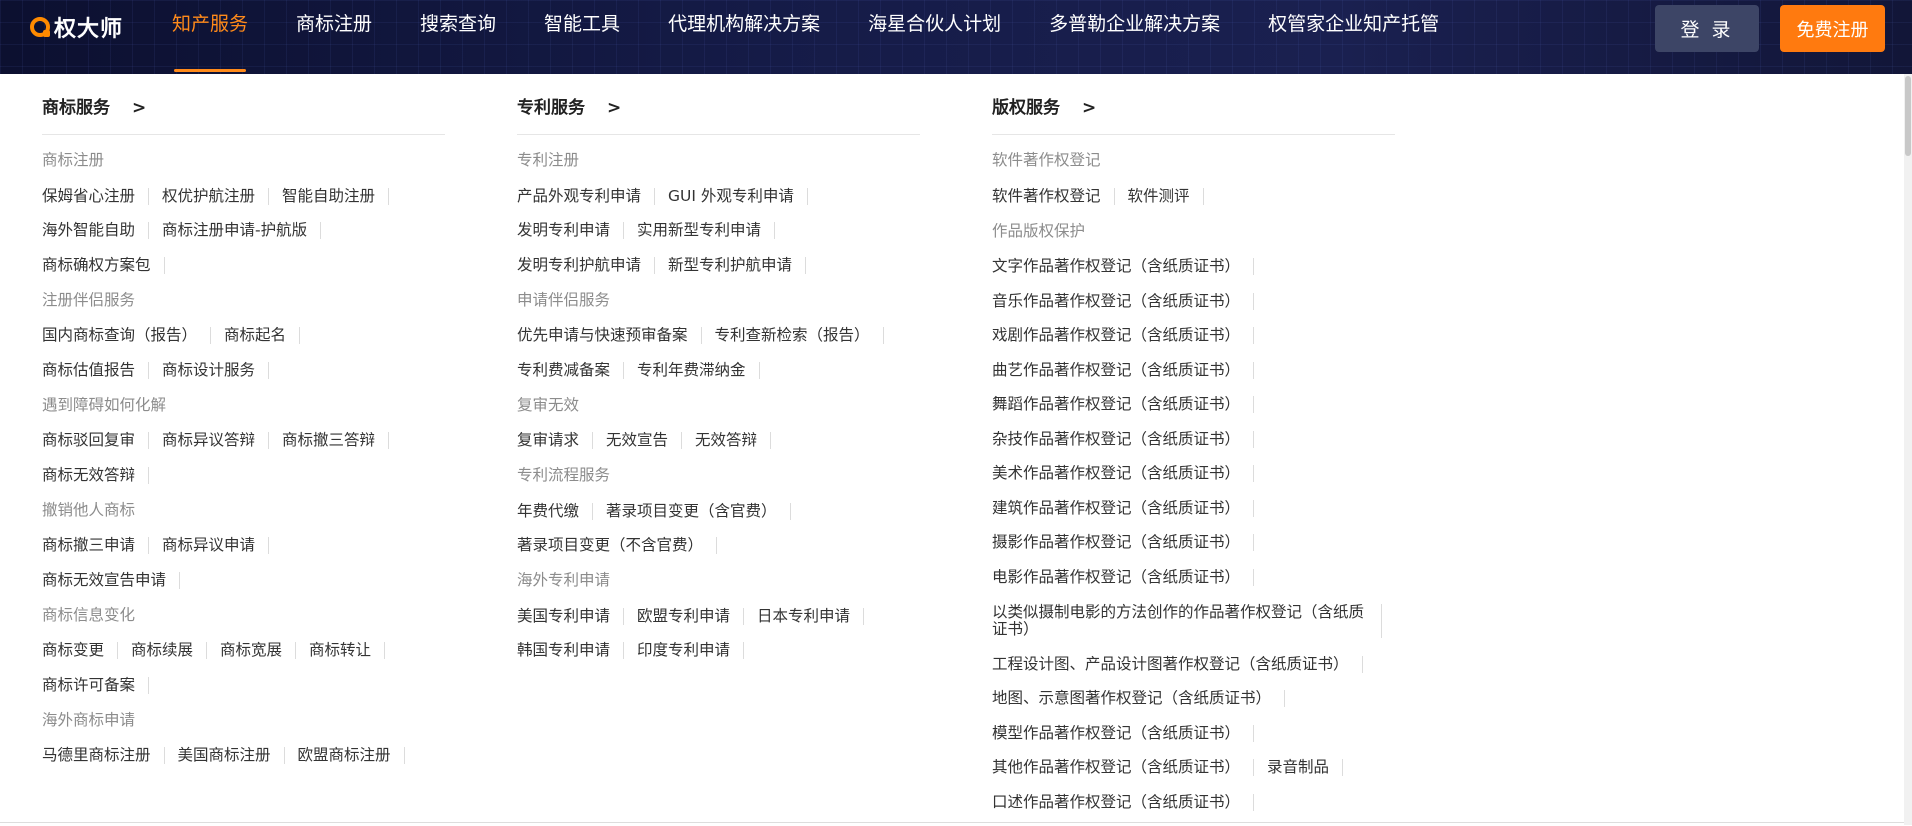  Describe the element at coordinates (1353, 37) in the screenshot. I see `nav-item-ip-management: 权管家企业知产托管` at that location.